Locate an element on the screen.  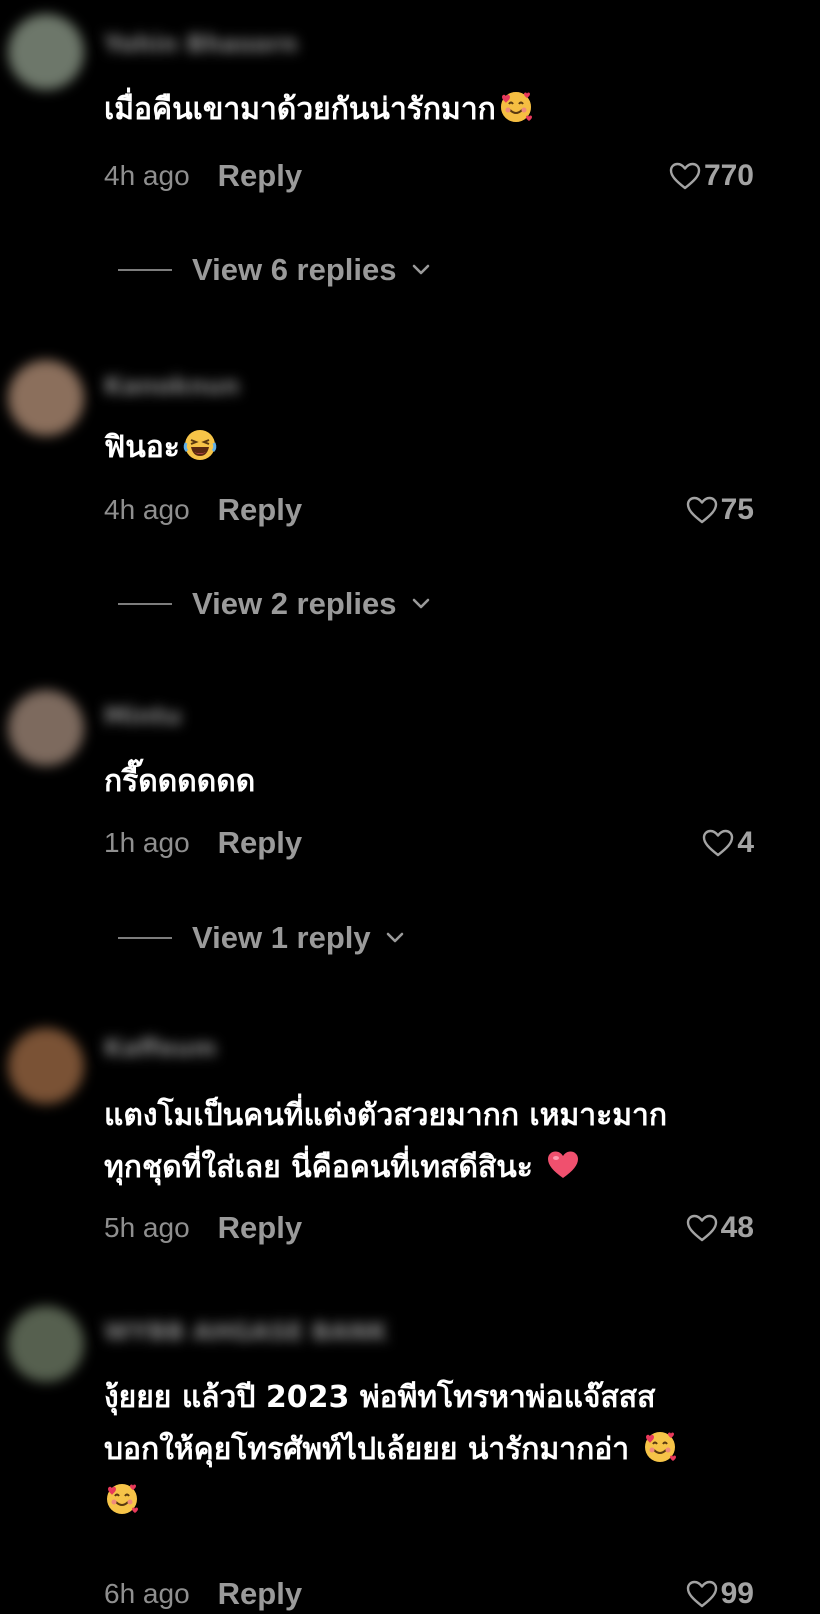
like-button: 4 is located at coordinates (727, 843).